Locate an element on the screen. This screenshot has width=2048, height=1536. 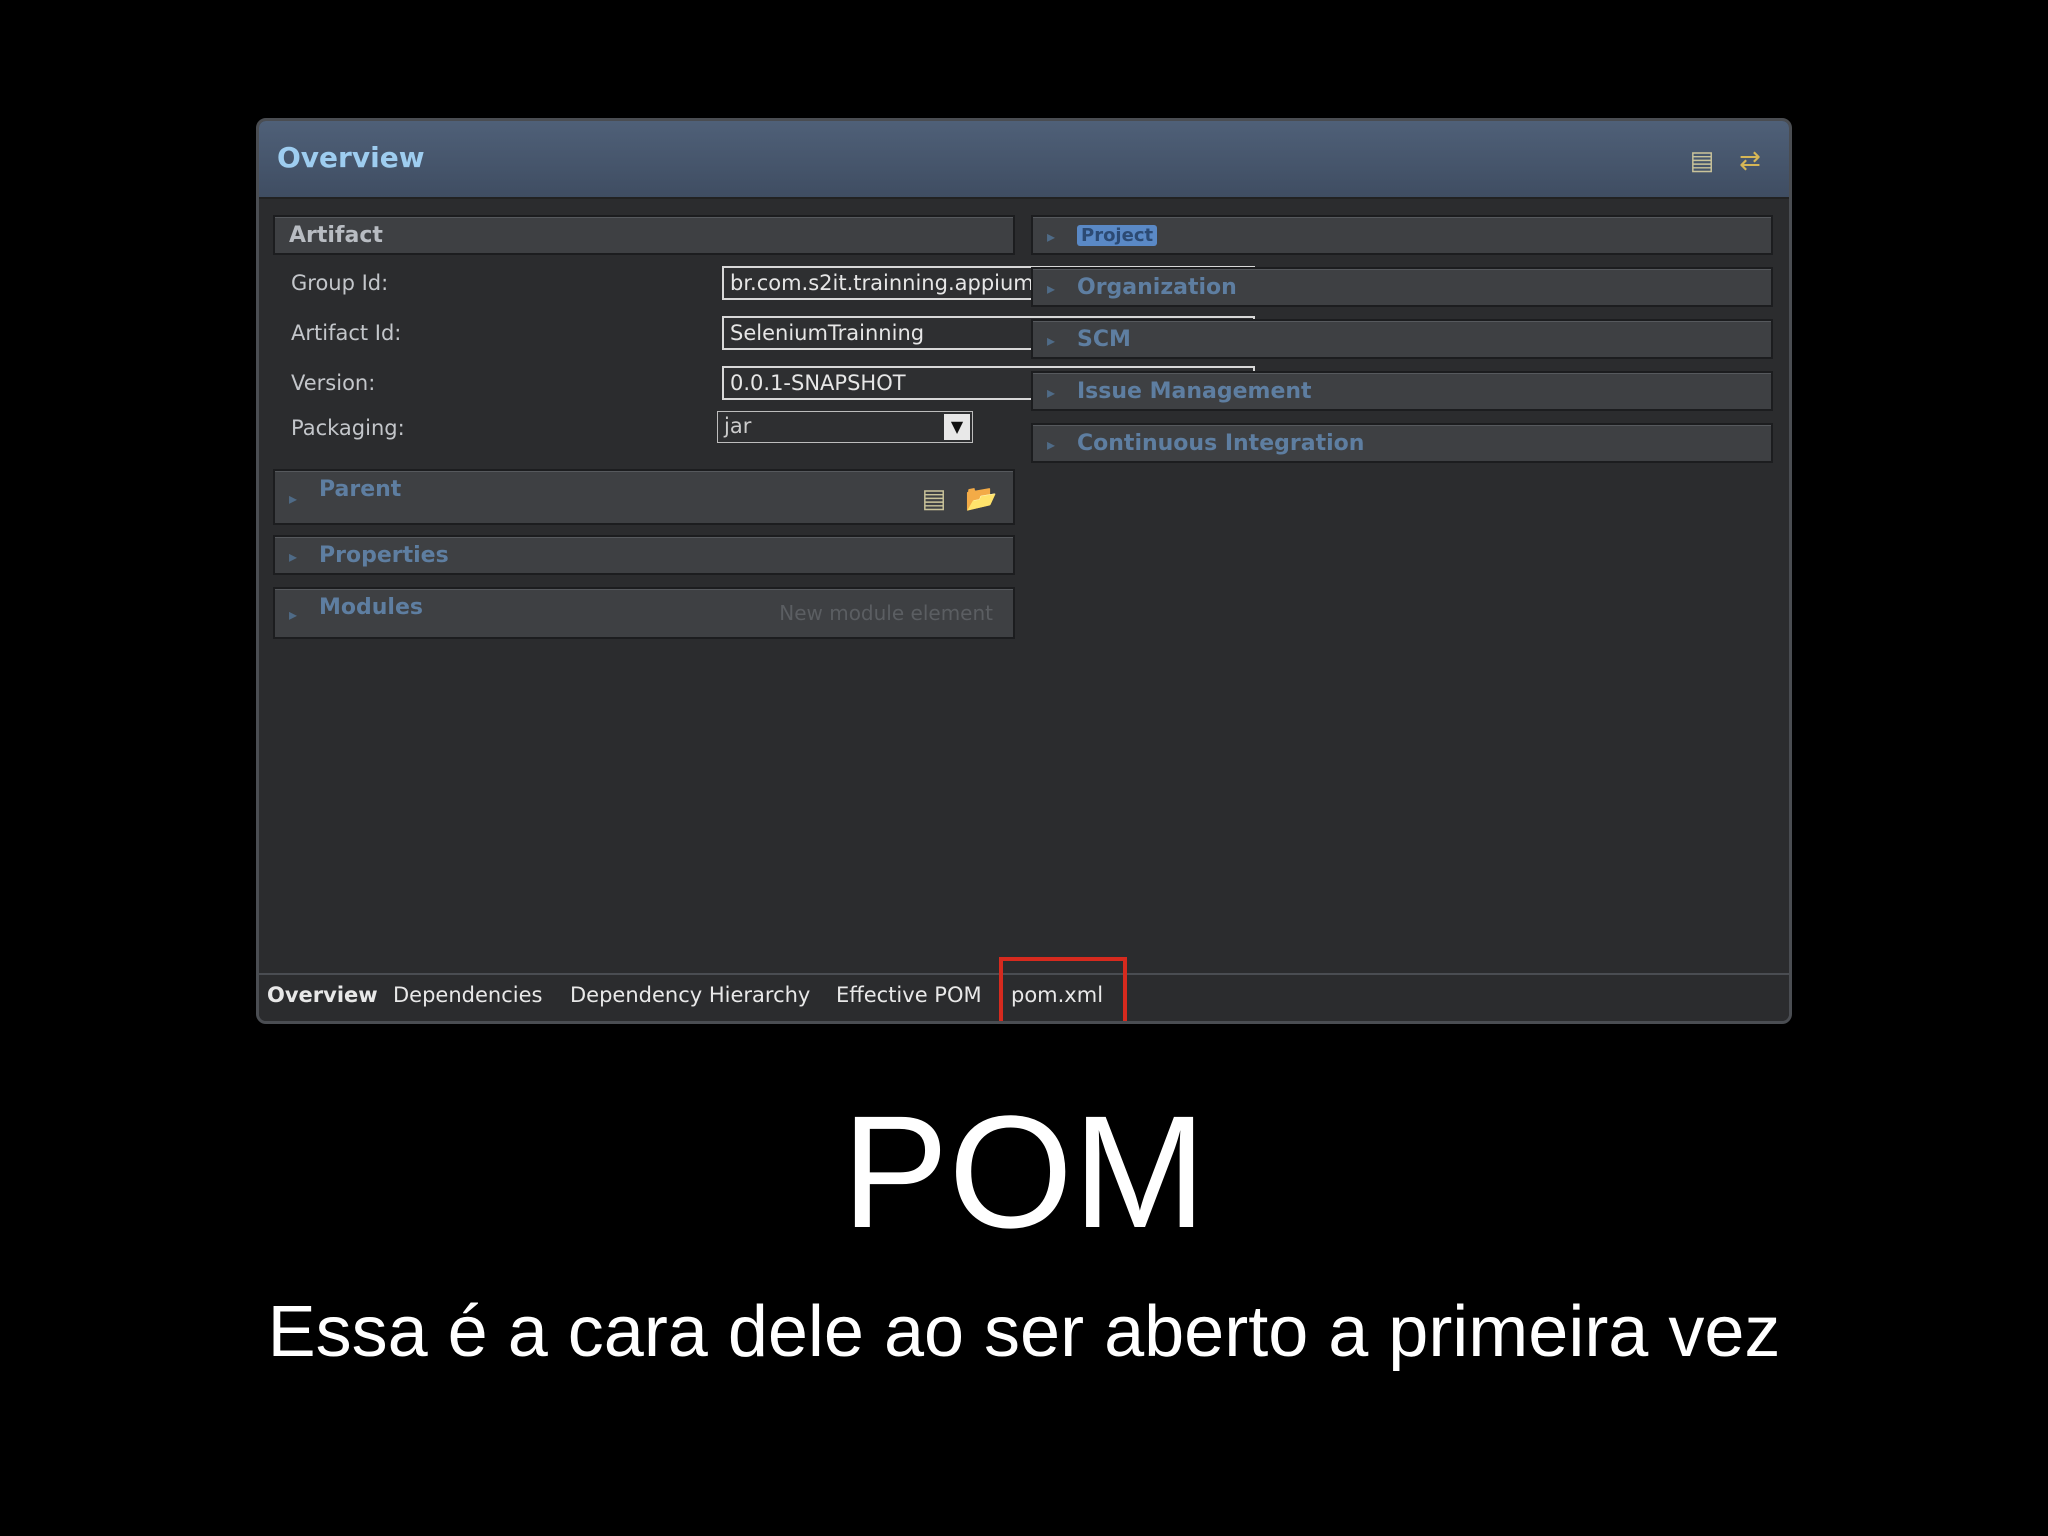
editor-header: Overview ▤ ⇄ is located at coordinates (1024, 160).